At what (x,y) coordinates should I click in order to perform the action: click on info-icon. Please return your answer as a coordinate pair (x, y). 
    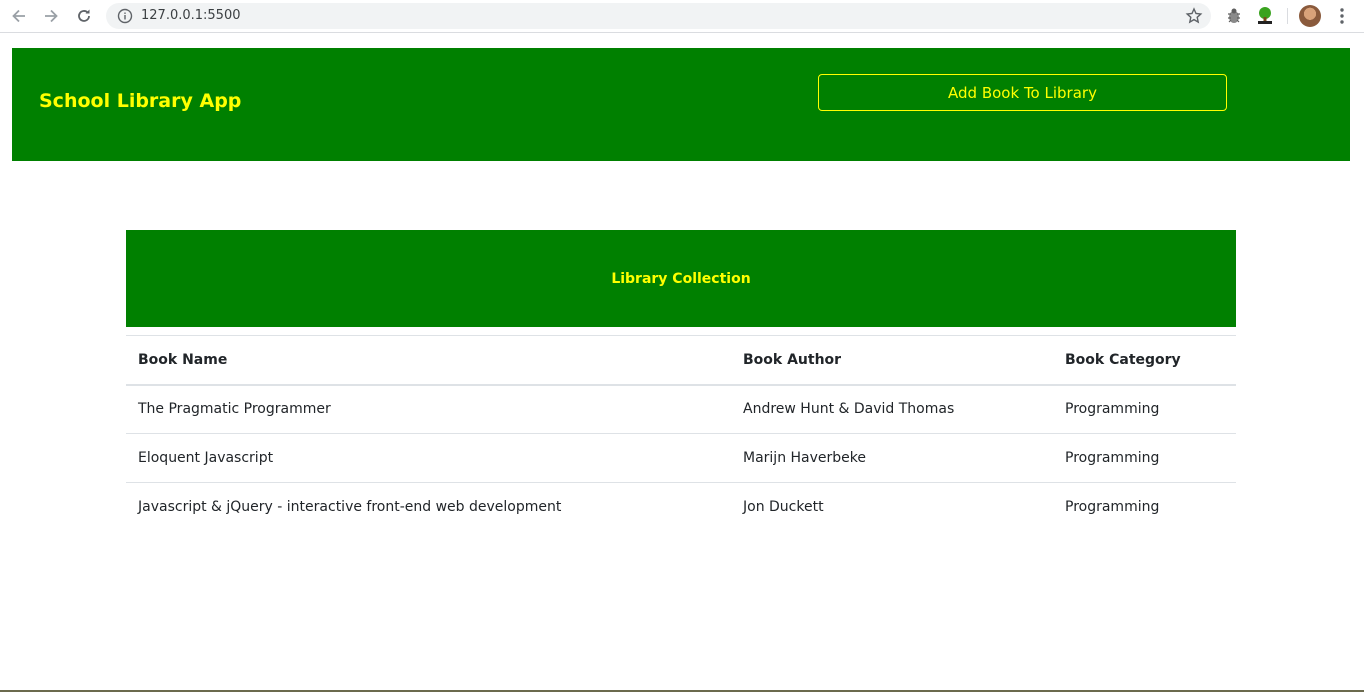
    Looking at the image, I should click on (125, 16).